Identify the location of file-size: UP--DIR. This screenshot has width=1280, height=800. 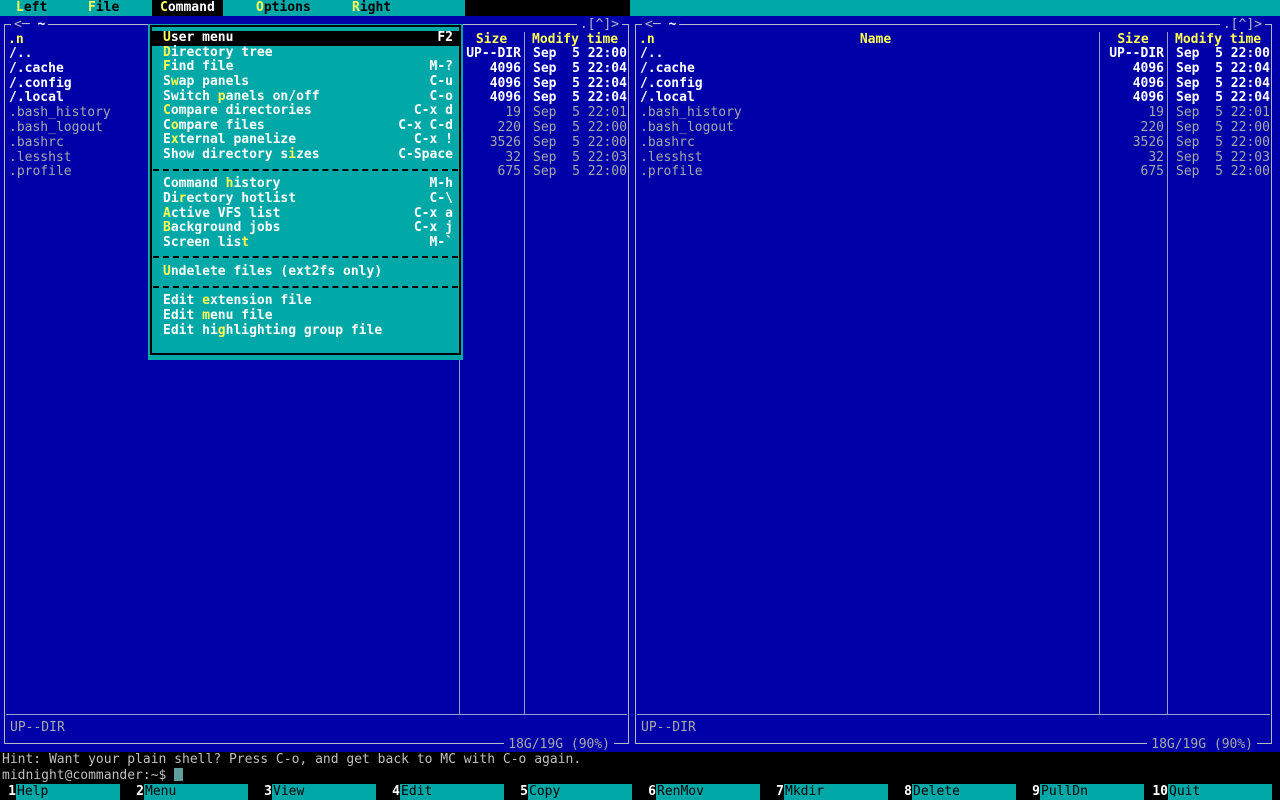
(1136, 53).